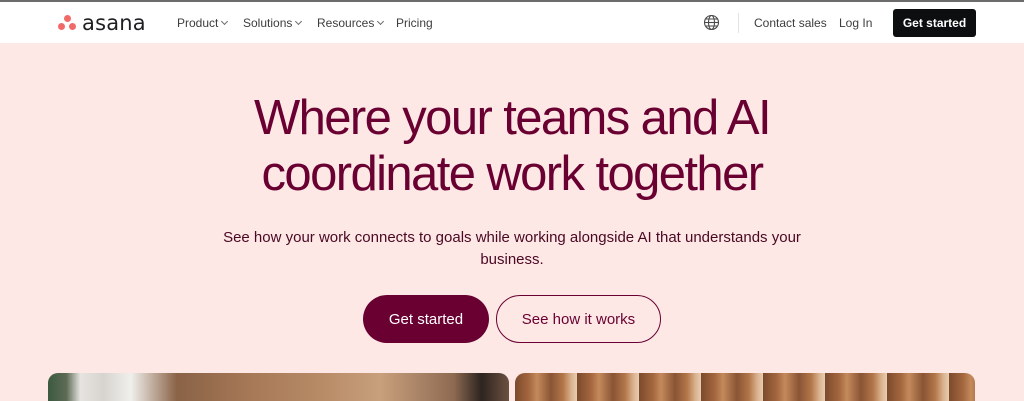 This screenshot has width=1024, height=401. What do you see at coordinates (346, 23) in the screenshot?
I see `nav-item-label: Resources` at bounding box center [346, 23].